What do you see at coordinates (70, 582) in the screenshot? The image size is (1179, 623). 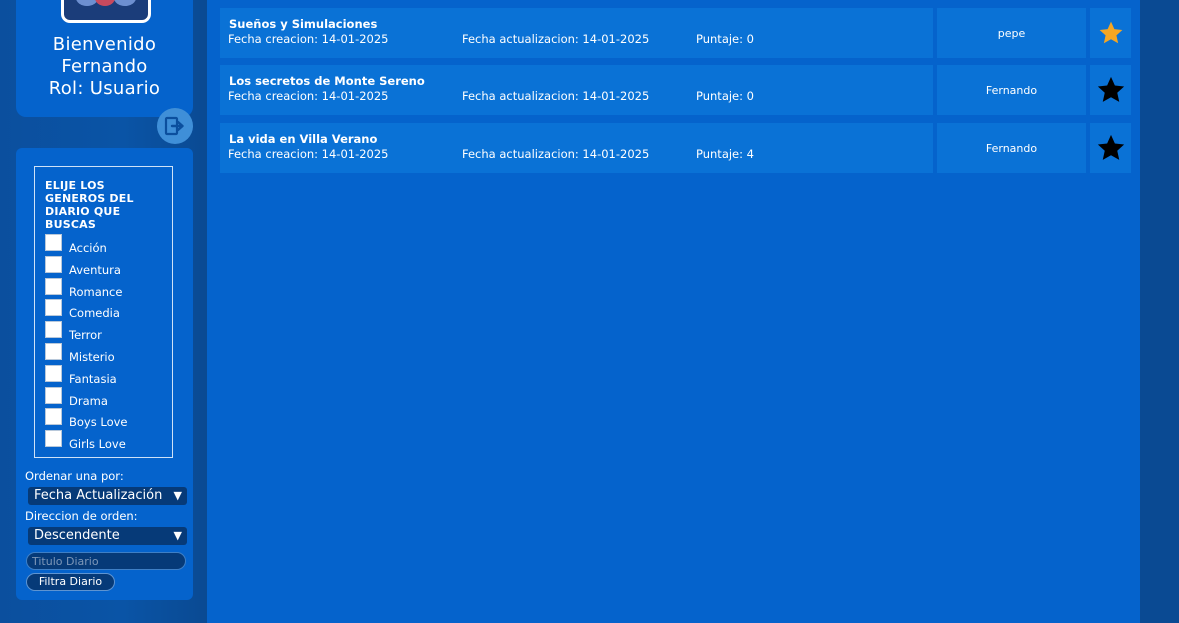 I see `filter-button: Filtra Diario` at bounding box center [70, 582].